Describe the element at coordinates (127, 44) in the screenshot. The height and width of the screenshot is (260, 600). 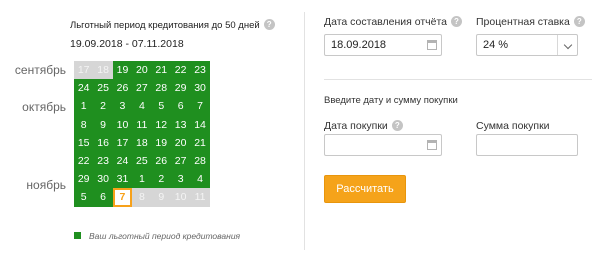
I see `period-range: 19.09.2018 - 07.11.2018` at that location.